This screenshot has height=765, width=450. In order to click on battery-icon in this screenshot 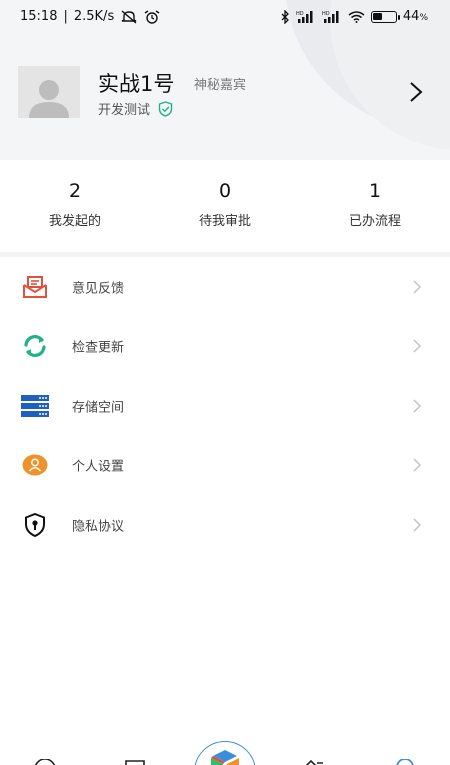, I will do `click(385, 16)`.